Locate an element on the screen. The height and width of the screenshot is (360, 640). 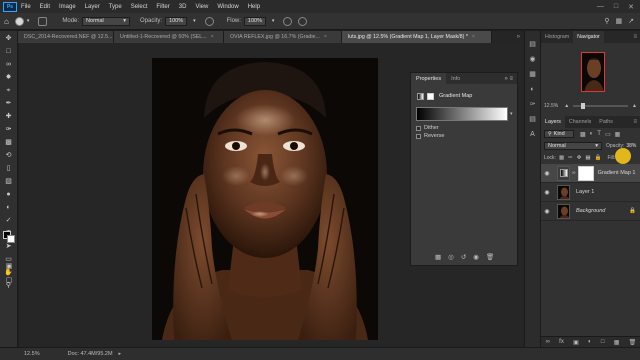
lock-image-icon: ✑ is located at coordinates (570, 158).